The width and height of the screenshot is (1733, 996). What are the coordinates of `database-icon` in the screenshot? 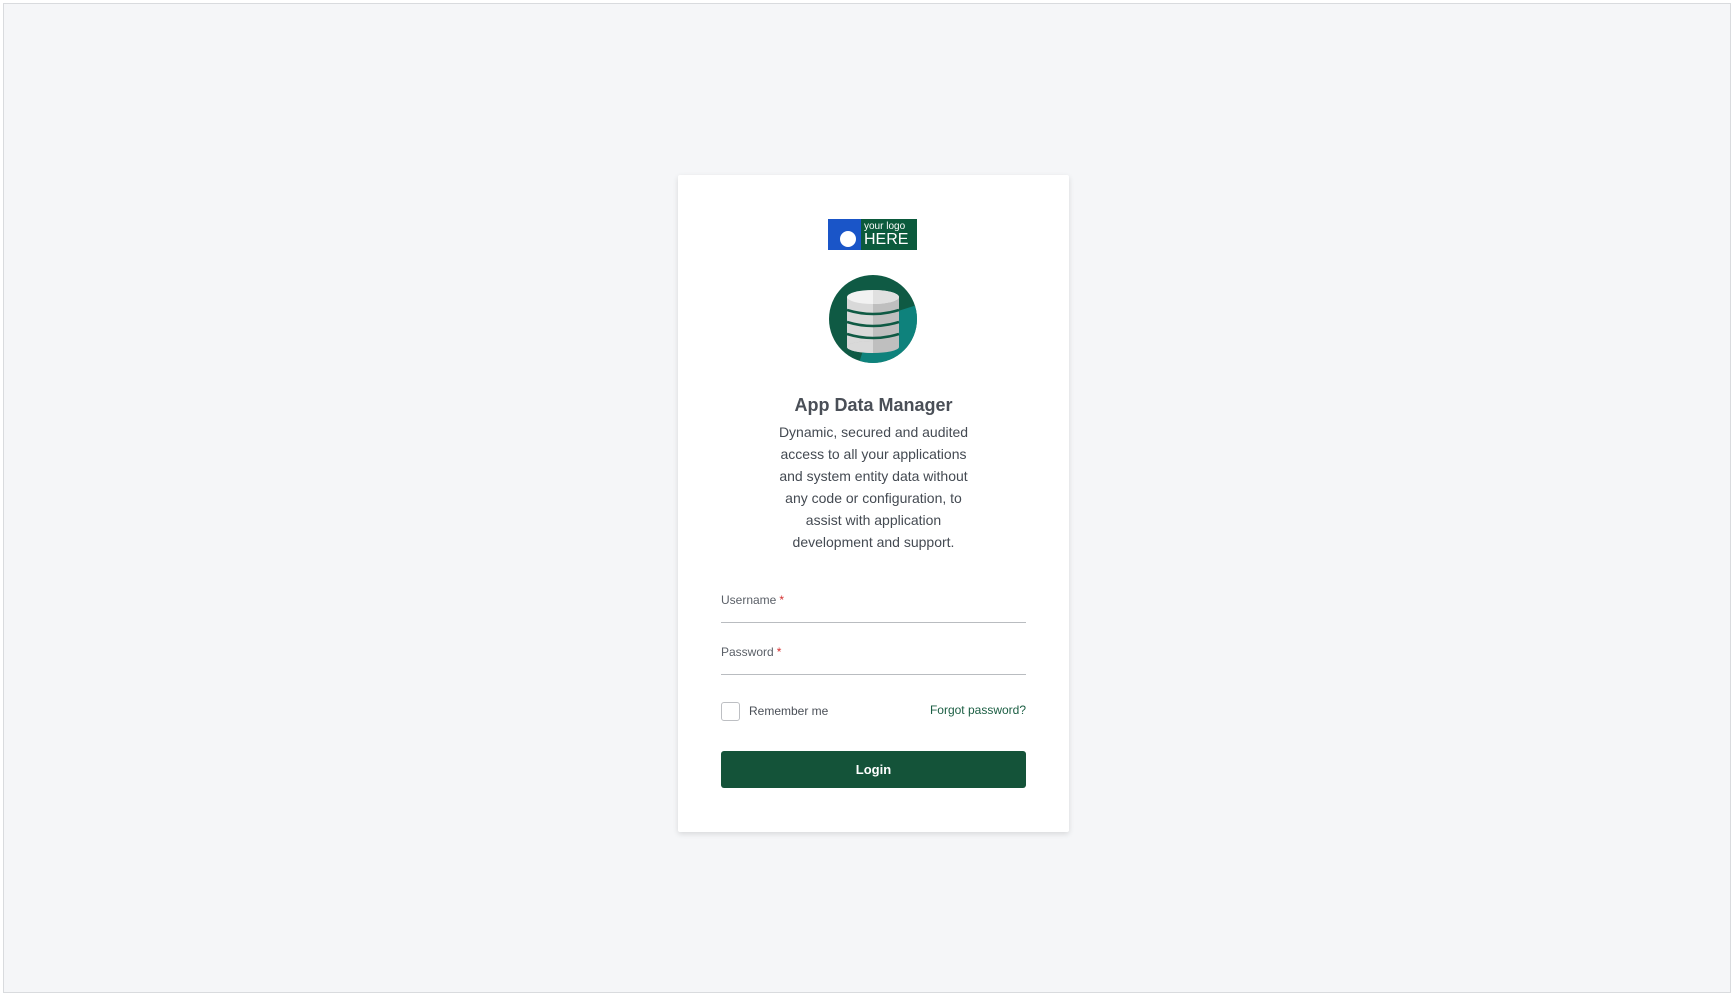 It's located at (873, 319).